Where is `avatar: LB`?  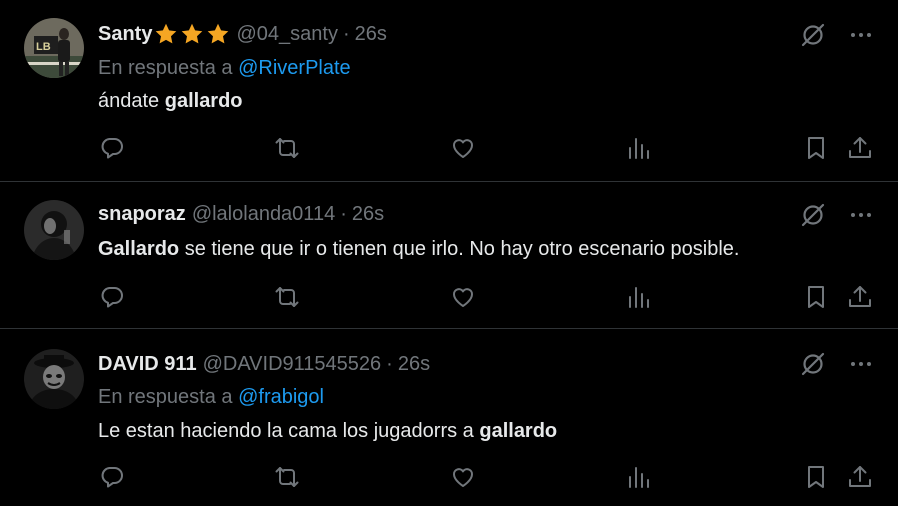
avatar: LB is located at coordinates (54, 48).